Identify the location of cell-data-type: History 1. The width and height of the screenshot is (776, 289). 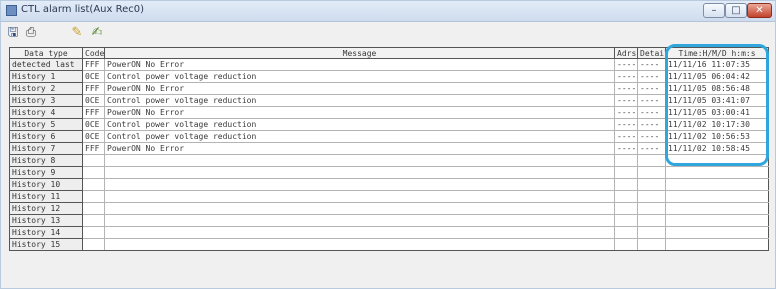
(46, 76).